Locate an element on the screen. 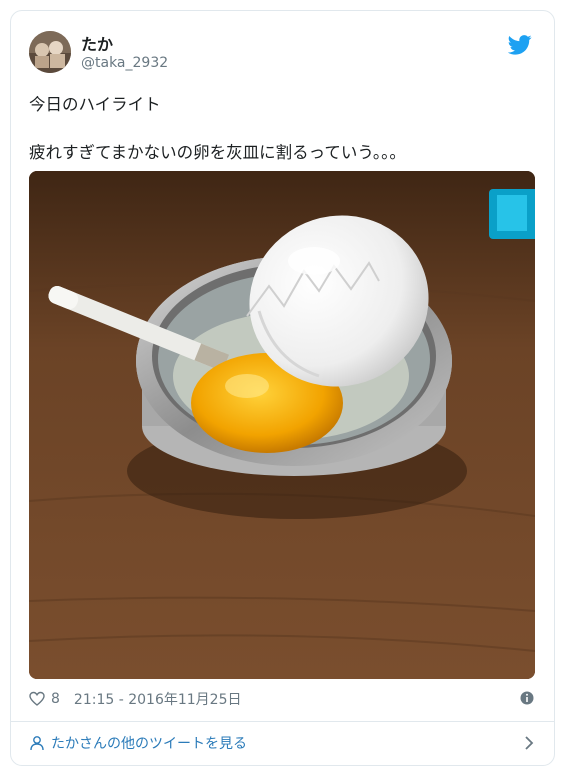 The image size is (567, 777). twitter-bird-icon is located at coordinates (520, 45).